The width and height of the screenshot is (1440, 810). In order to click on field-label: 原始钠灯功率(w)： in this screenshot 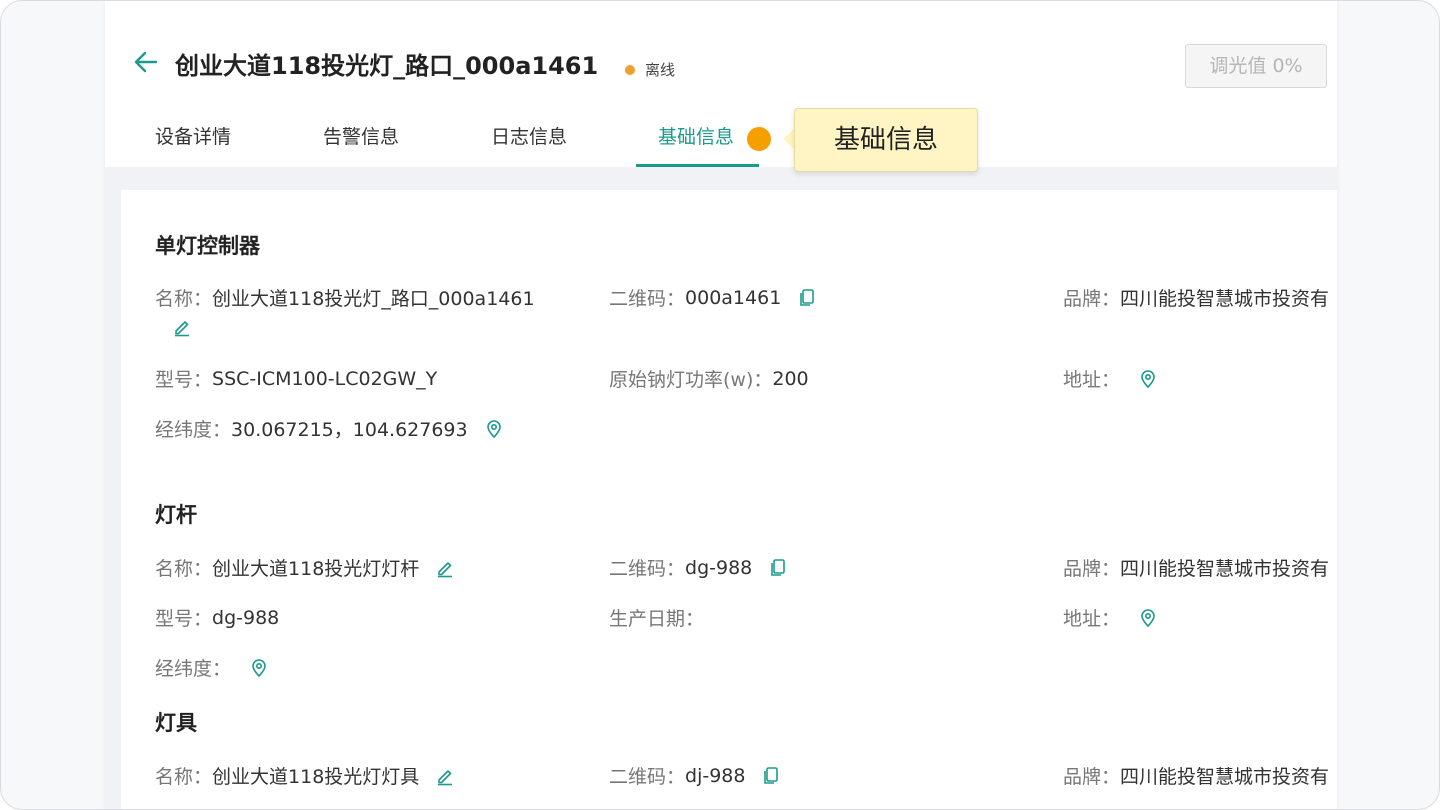, I will do `click(691, 380)`.